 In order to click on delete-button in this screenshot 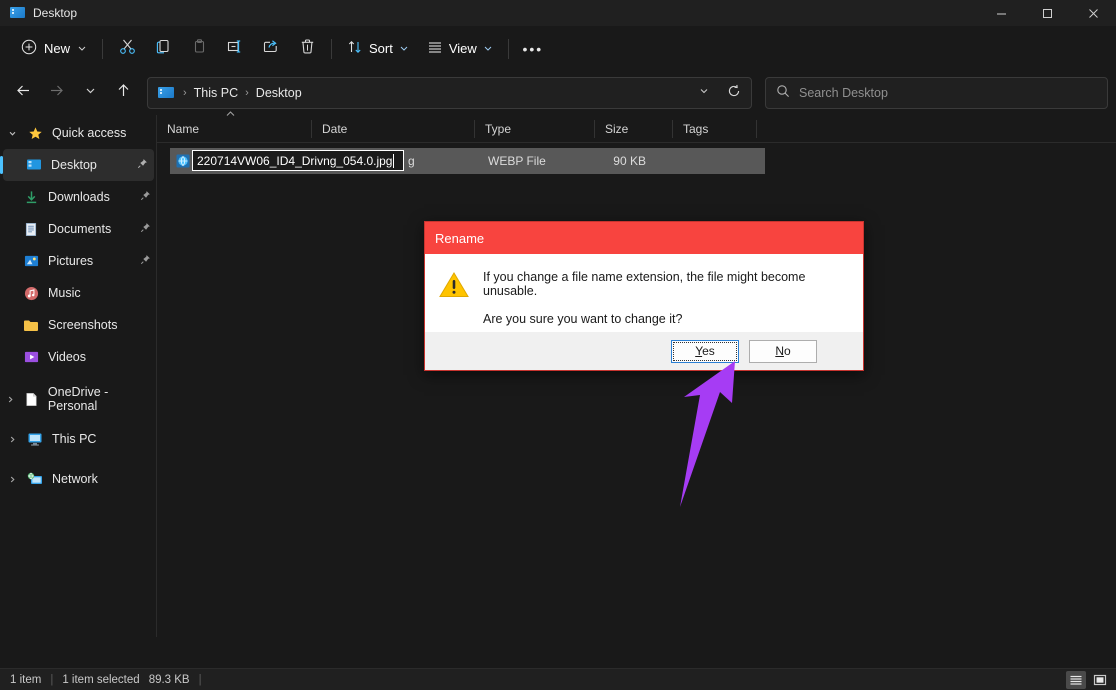, I will do `click(307, 49)`.